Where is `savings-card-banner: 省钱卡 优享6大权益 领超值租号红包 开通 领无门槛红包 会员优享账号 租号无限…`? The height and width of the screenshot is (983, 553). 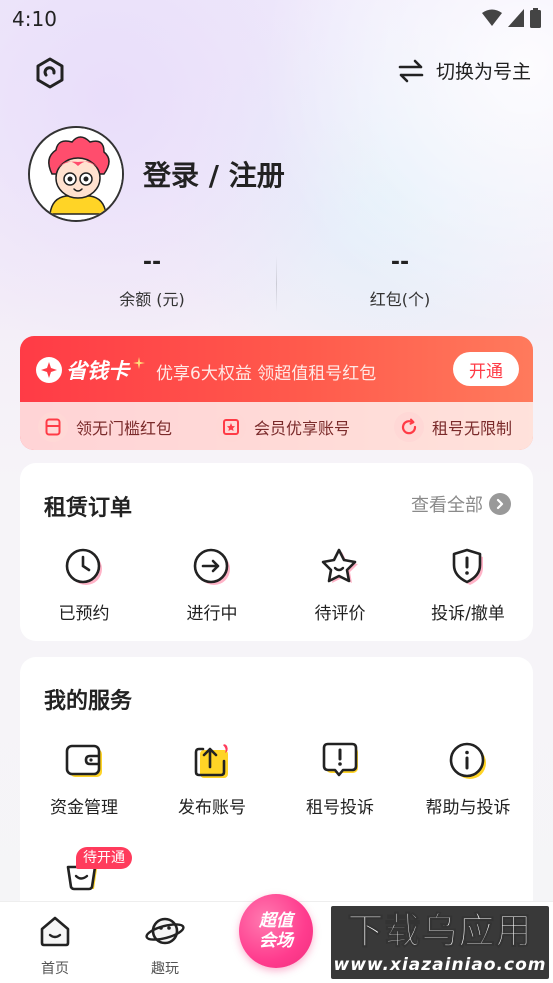 savings-card-banner: 省钱卡 优享6大权益 领超值租号红包 开通 领无门槛红包 会员优享账号 租号无限… is located at coordinates (276, 393).